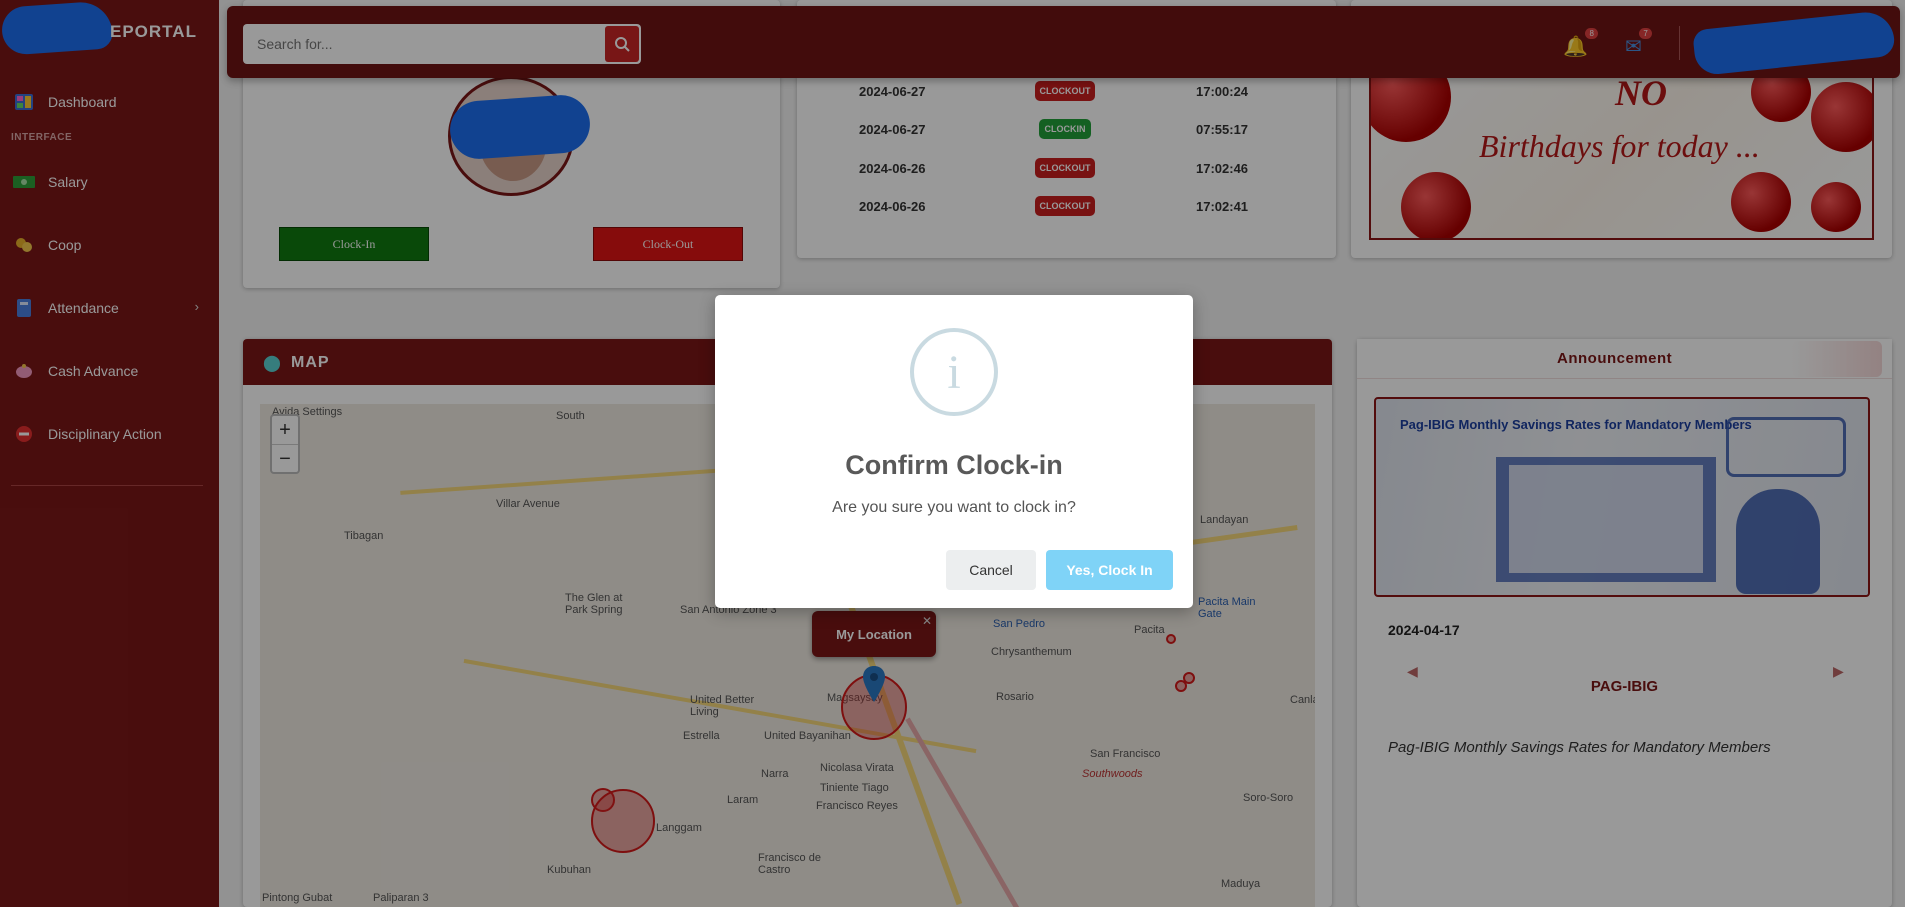 Image resolution: width=1905 pixels, height=907 pixels. What do you see at coordinates (991, 570) in the screenshot?
I see `cancel-button: Cancel` at bounding box center [991, 570].